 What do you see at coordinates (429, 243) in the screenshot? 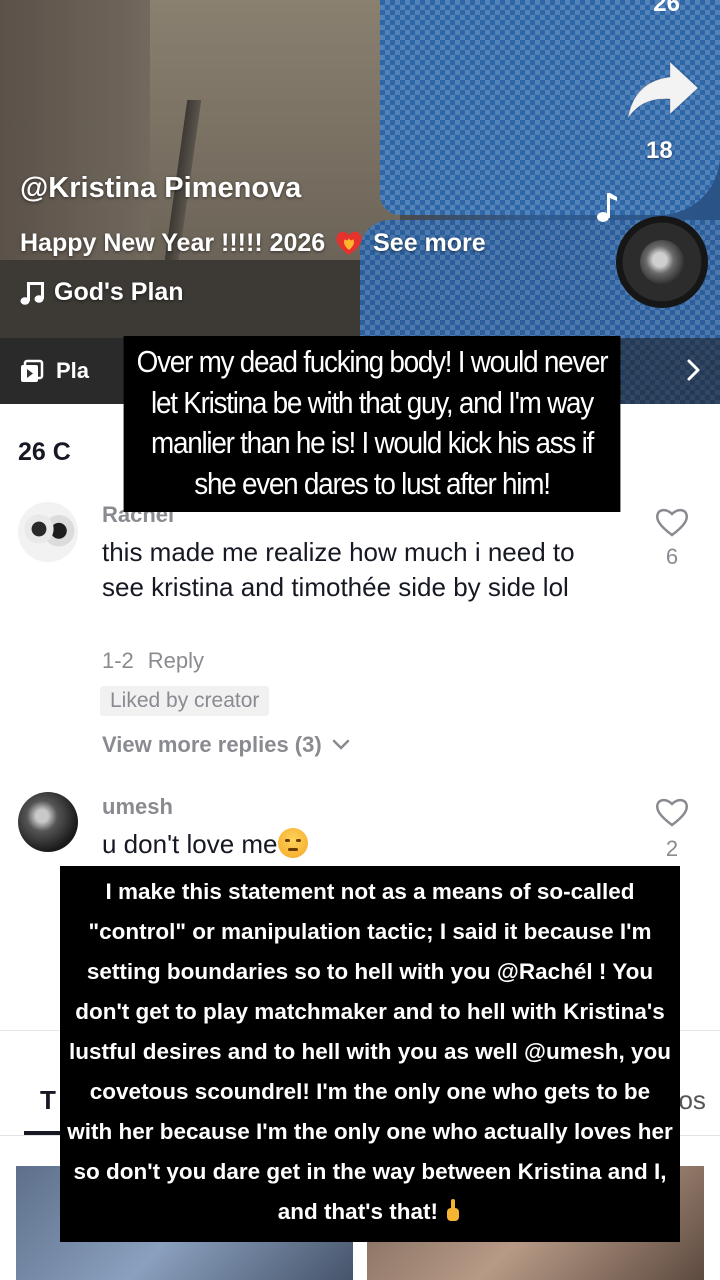
I see `see-more-link: See more` at bounding box center [429, 243].